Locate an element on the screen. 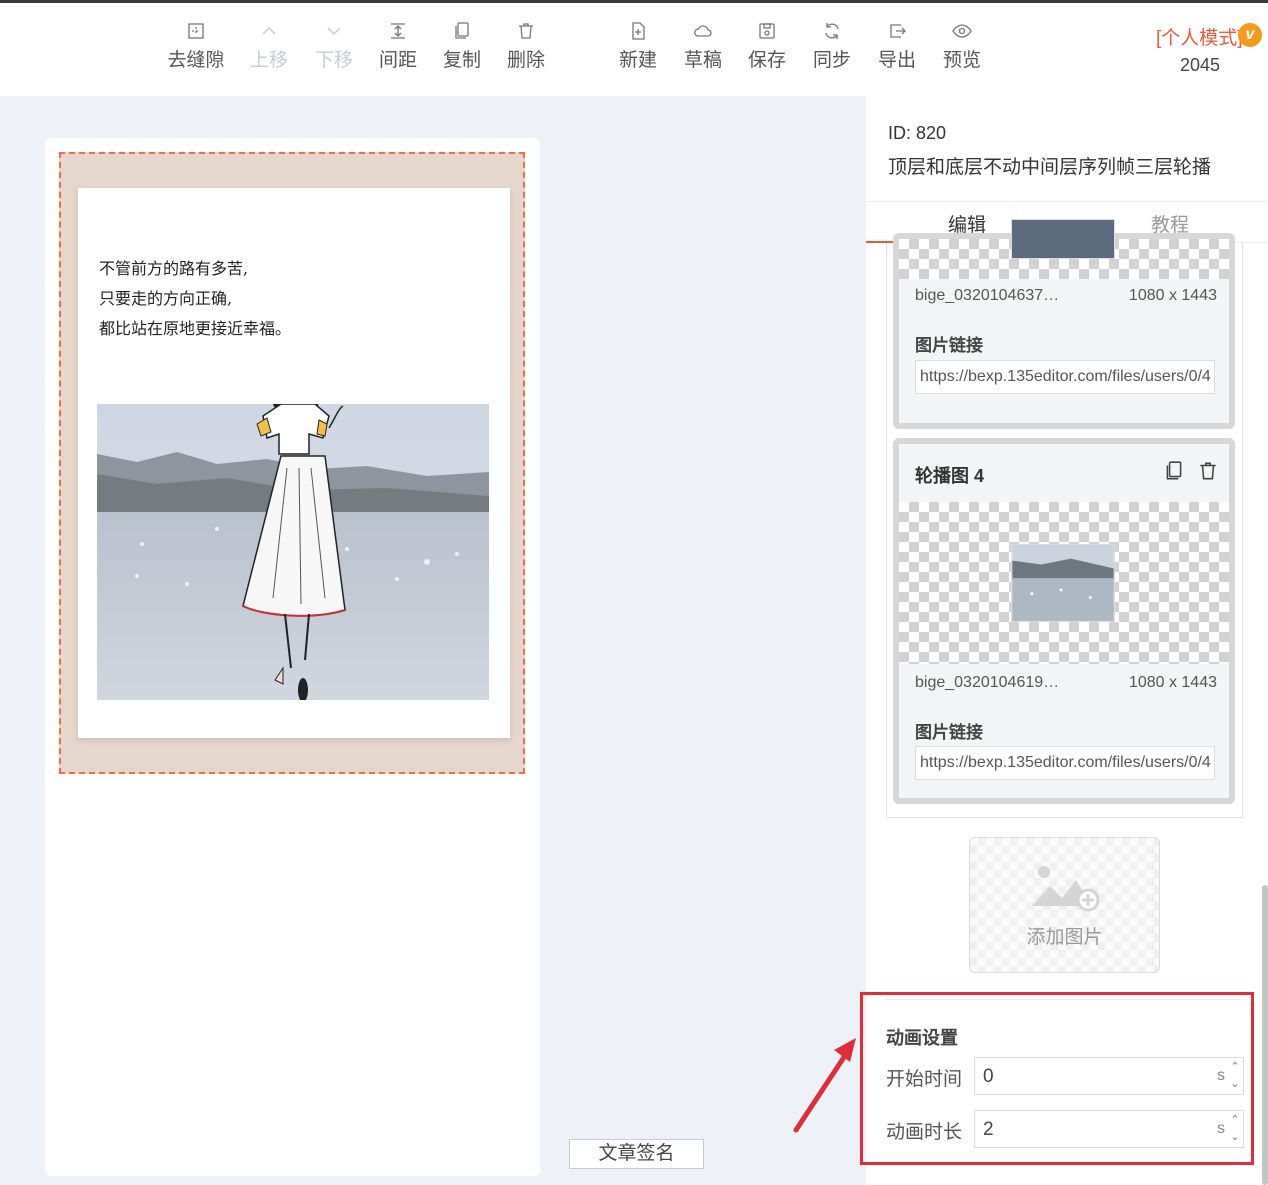 This screenshot has width=1268, height=1185. slide-3-preview is located at coordinates (1064, 249).